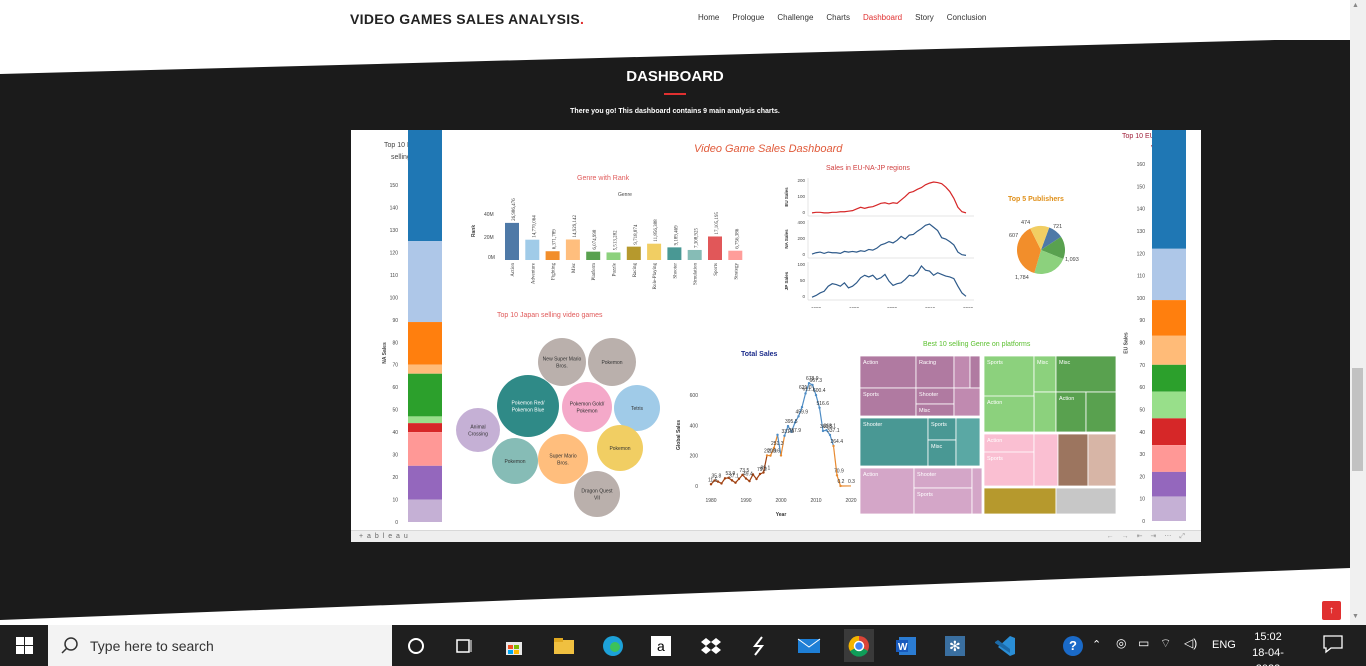 This screenshot has height=666, width=1366. What do you see at coordinates (491, 258) in the screenshot?
I see `genre-ytick-0m: 0M` at bounding box center [491, 258].